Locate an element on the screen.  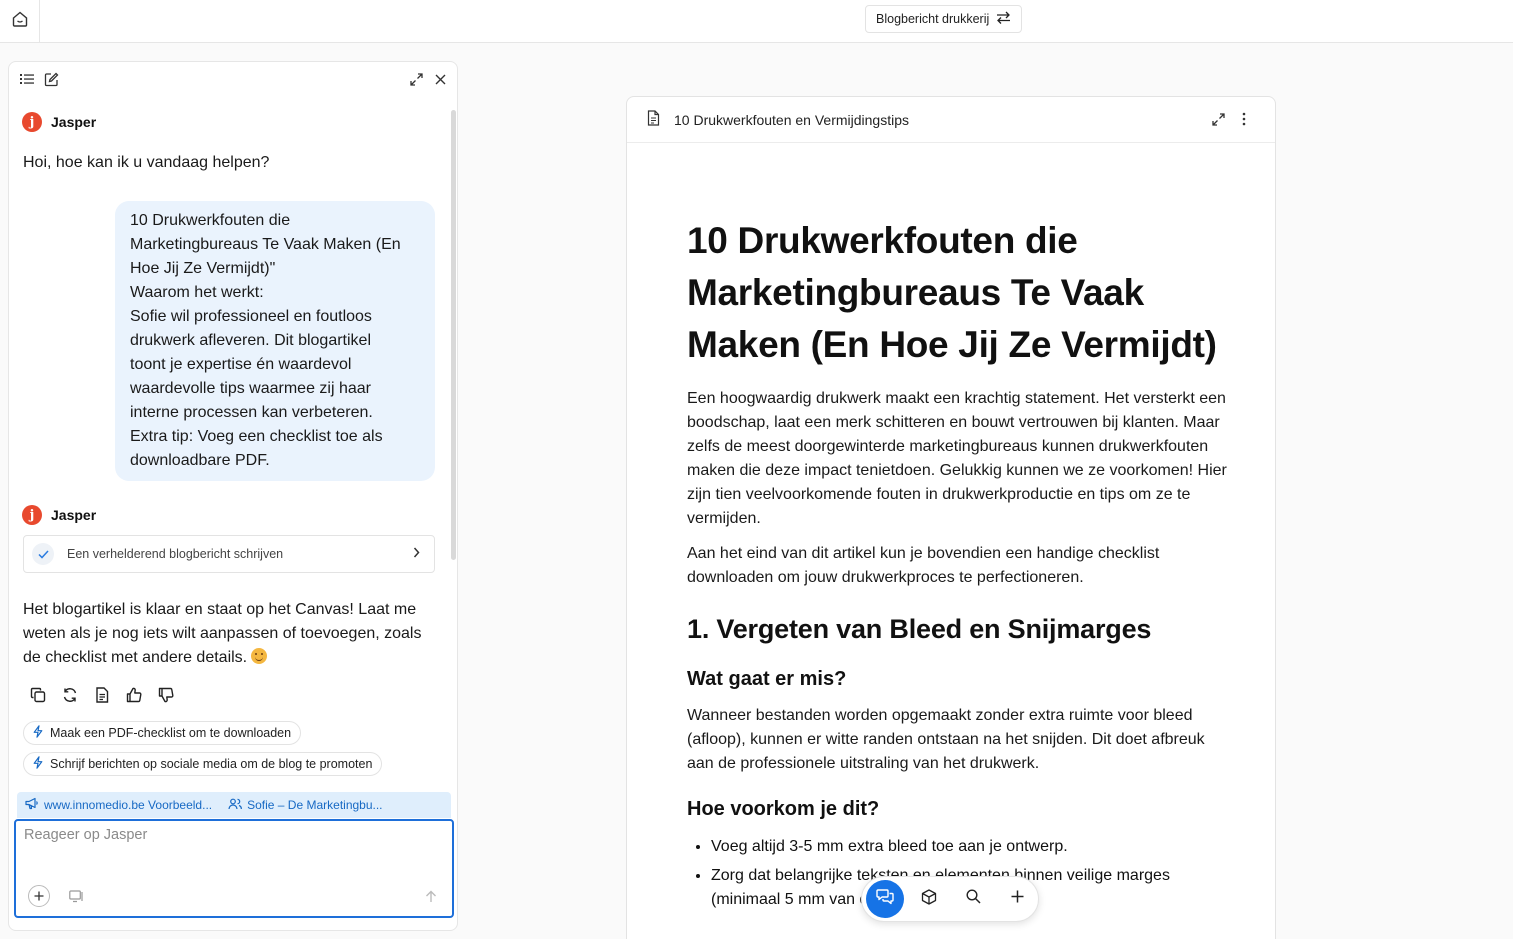
user-message-line: interne processen kan verbeteren. is located at coordinates (251, 412).